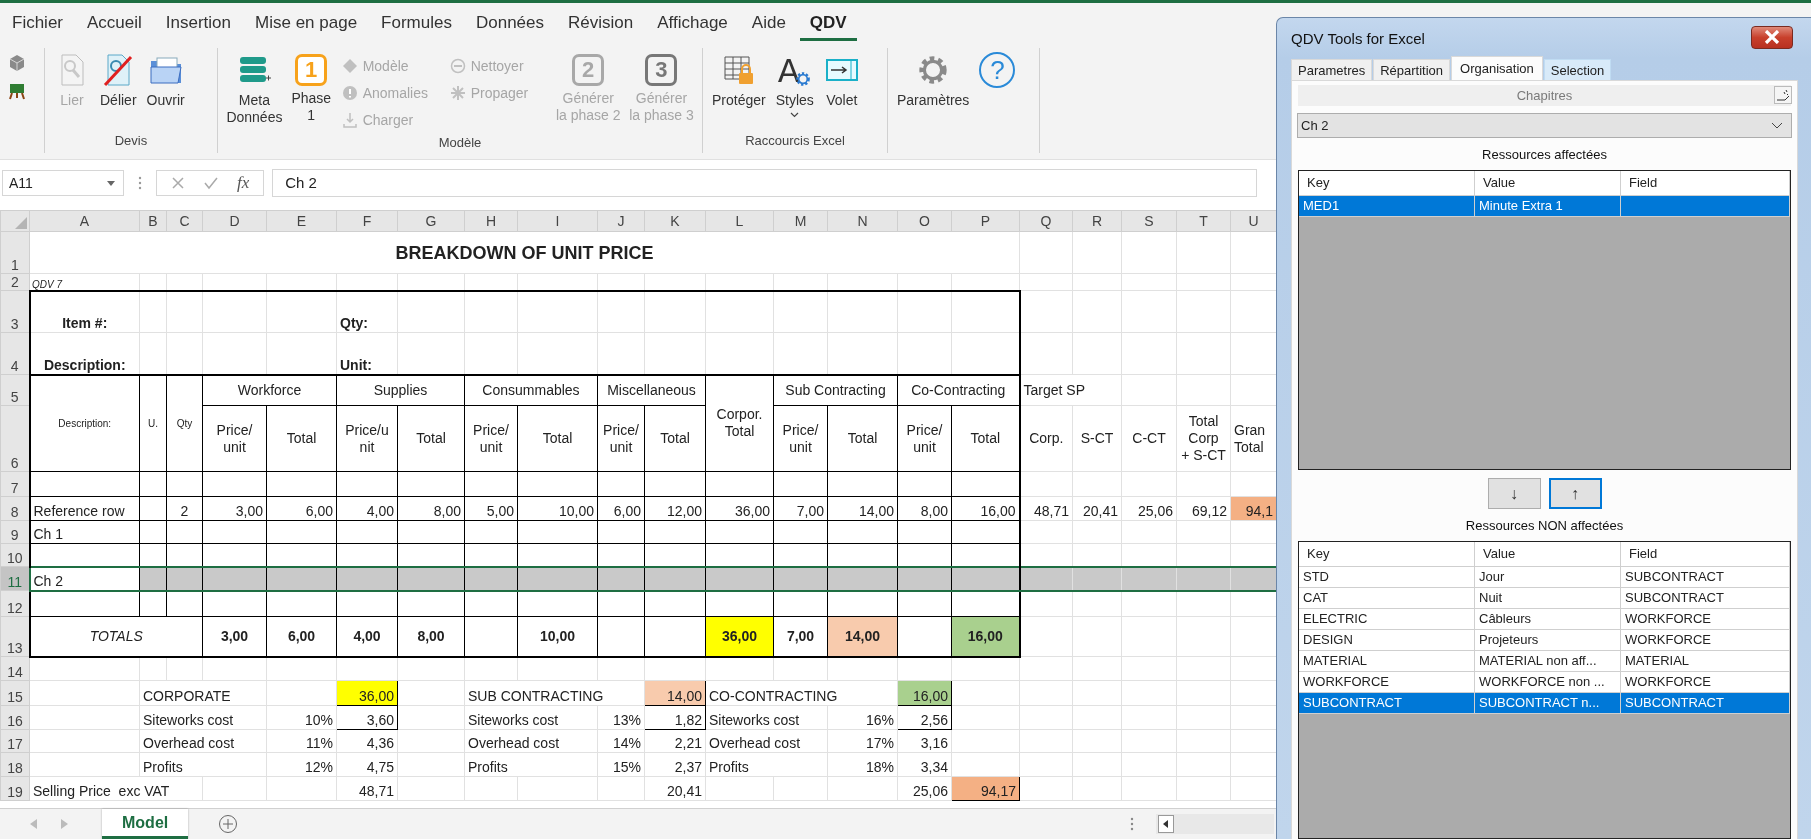 This screenshot has height=839, width=1811. What do you see at coordinates (367, 311) in the screenshot?
I see `sheet-cell: Qty:` at bounding box center [367, 311].